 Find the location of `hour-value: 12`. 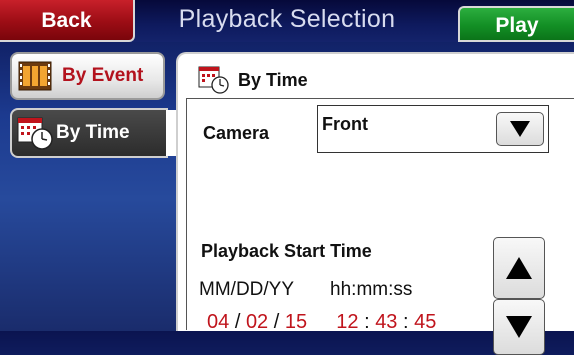

hour-value: 12 is located at coordinates (347, 322).